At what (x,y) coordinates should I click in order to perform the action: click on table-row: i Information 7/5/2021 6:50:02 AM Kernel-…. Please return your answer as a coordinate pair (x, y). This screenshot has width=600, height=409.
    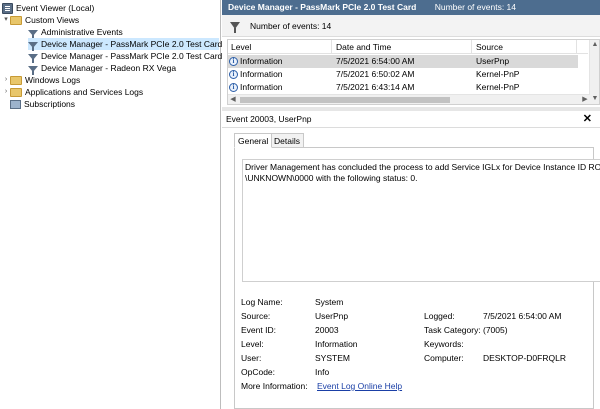
    Looking at the image, I should click on (403, 74).